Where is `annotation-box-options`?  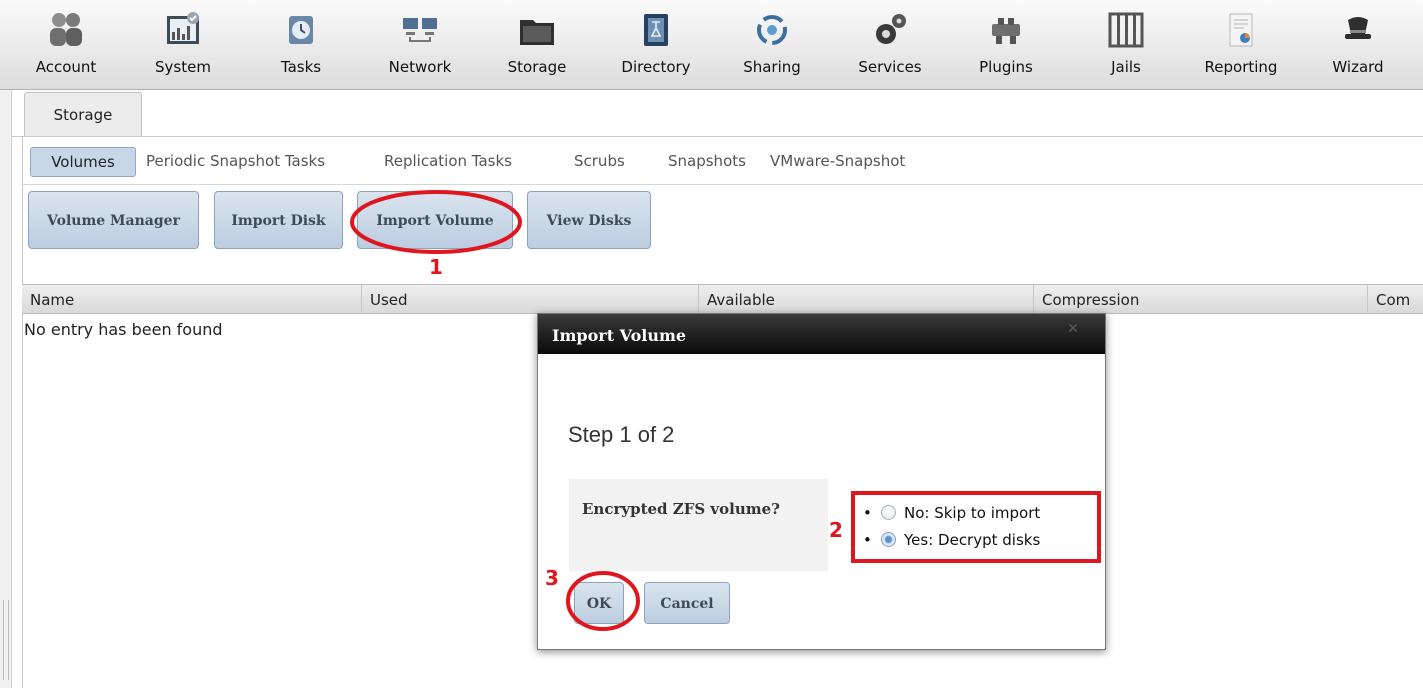
annotation-box-options is located at coordinates (976, 527).